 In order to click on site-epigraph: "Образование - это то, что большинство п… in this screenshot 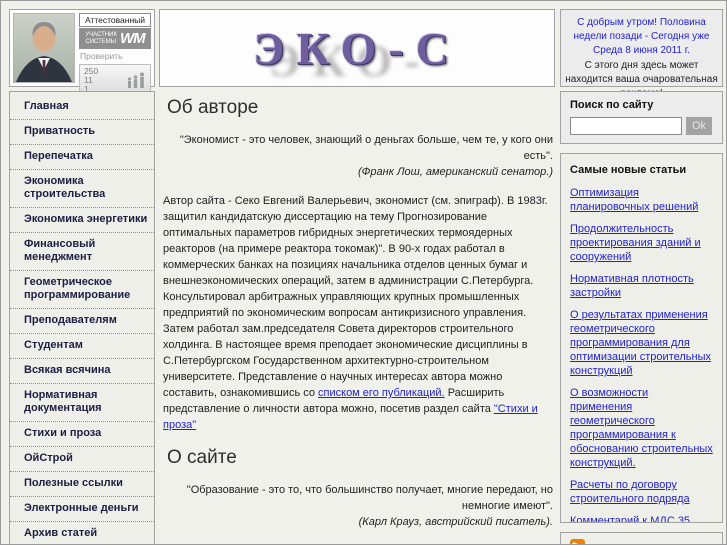, I will do `click(357, 506)`.